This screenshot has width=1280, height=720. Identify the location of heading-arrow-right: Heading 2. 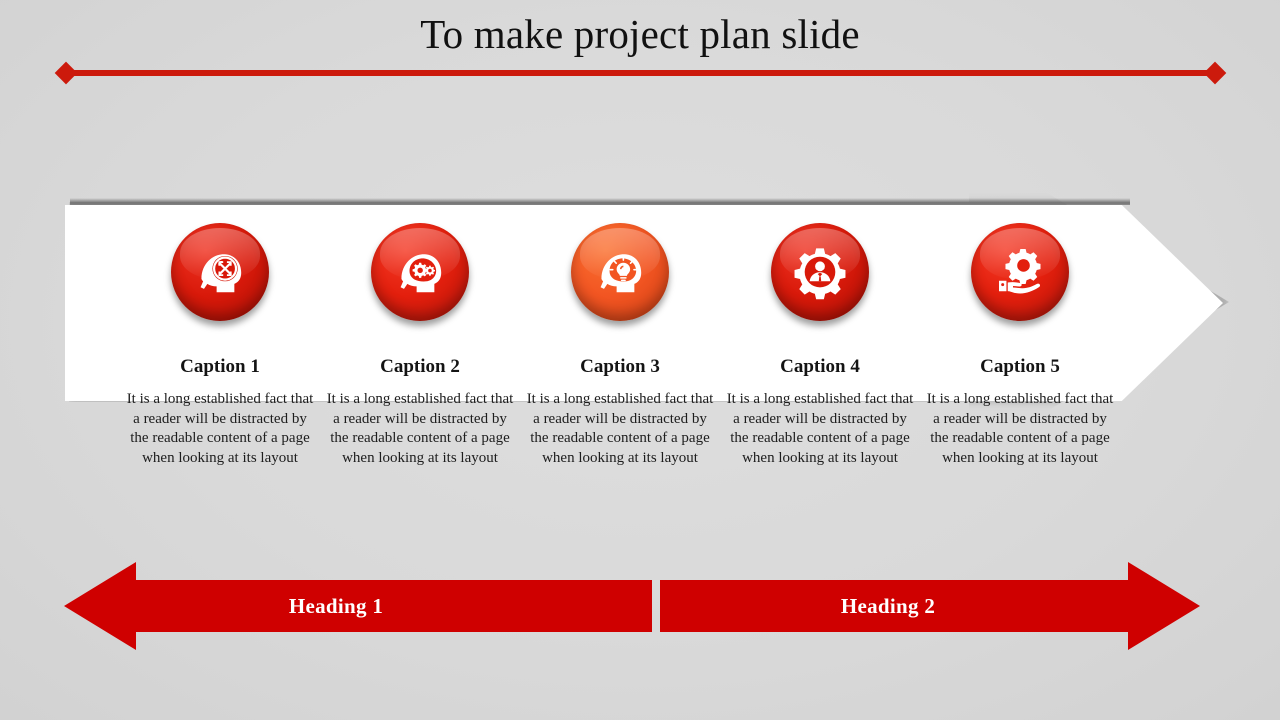
(930, 606).